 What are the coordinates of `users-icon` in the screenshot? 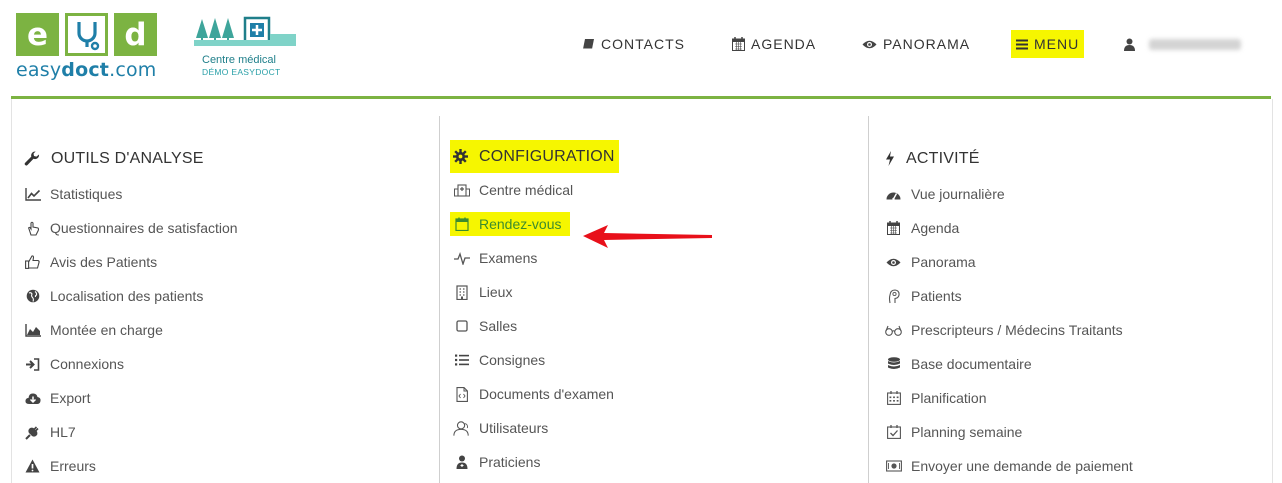 It's located at (461, 428).